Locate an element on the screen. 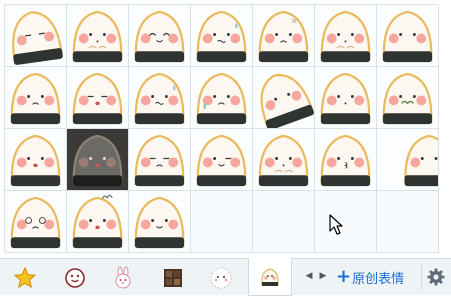 This screenshot has height=296, width=451. blush-shy-sticker-icon is located at coordinates (97, 36).